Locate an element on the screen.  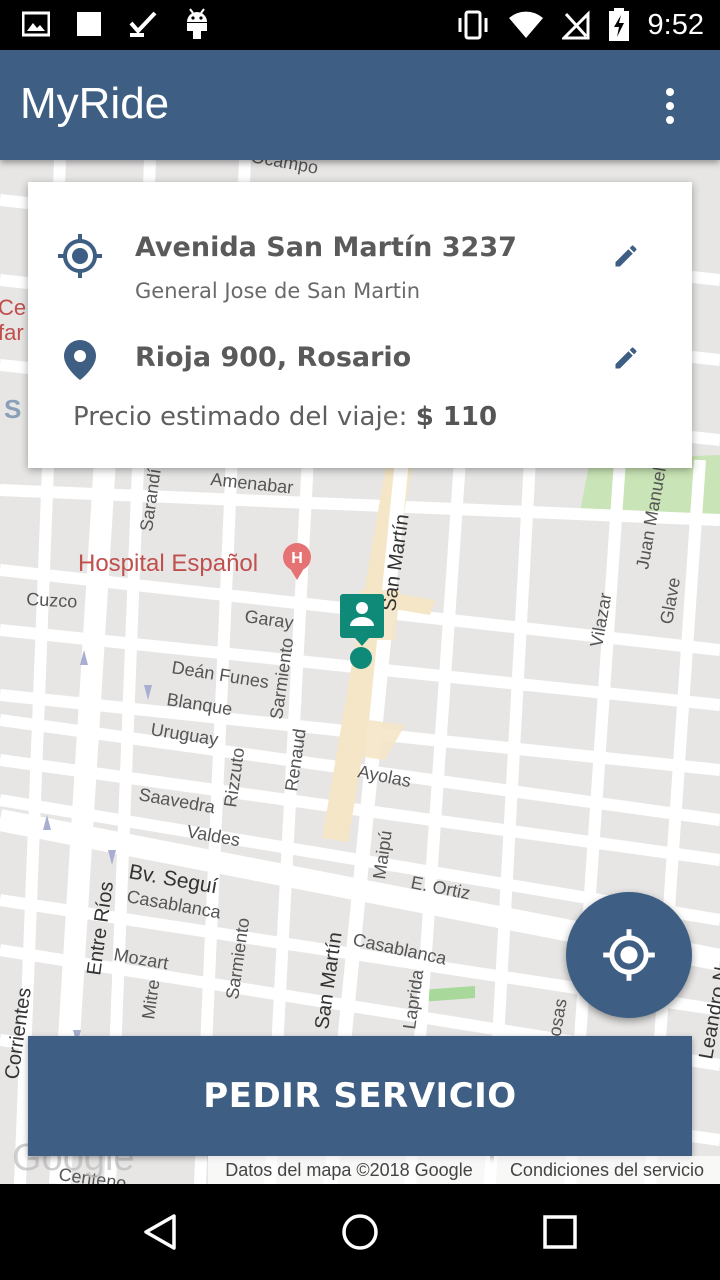
price-value: $ 110 is located at coordinates (456, 417).